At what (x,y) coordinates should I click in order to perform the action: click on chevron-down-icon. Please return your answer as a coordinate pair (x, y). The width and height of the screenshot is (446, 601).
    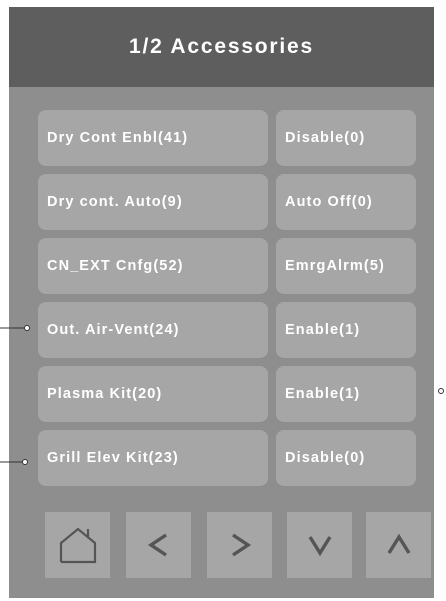
    Looking at the image, I should click on (319, 546).